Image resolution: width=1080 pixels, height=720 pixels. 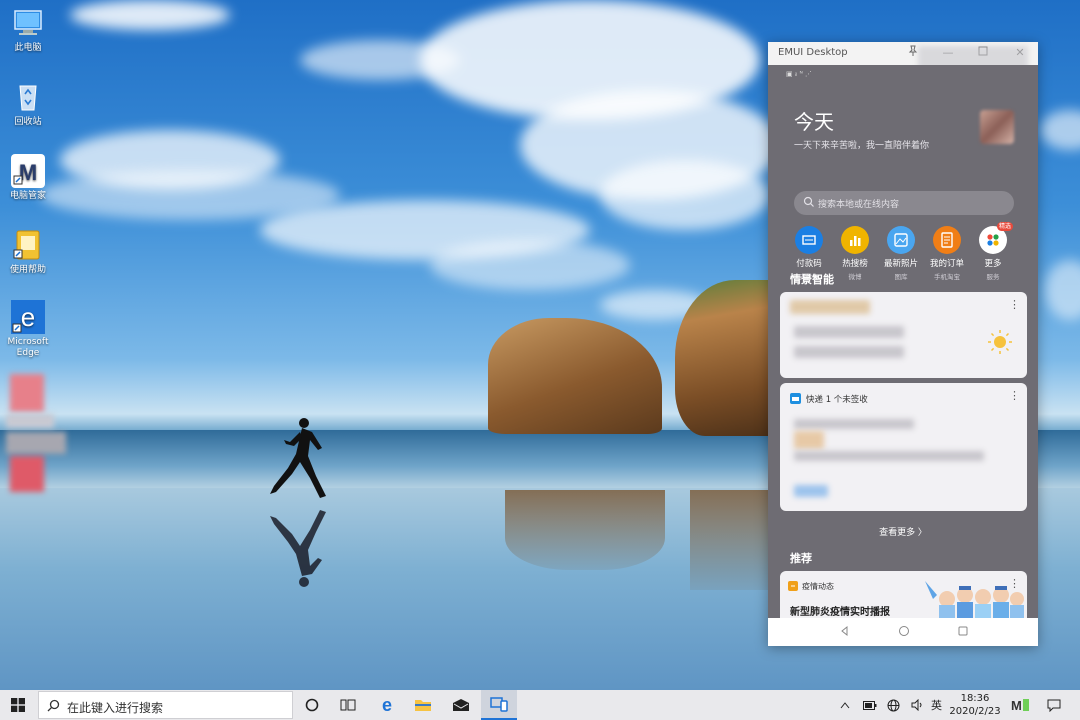 I want to click on windows-logo-icon, so click(x=18, y=705).